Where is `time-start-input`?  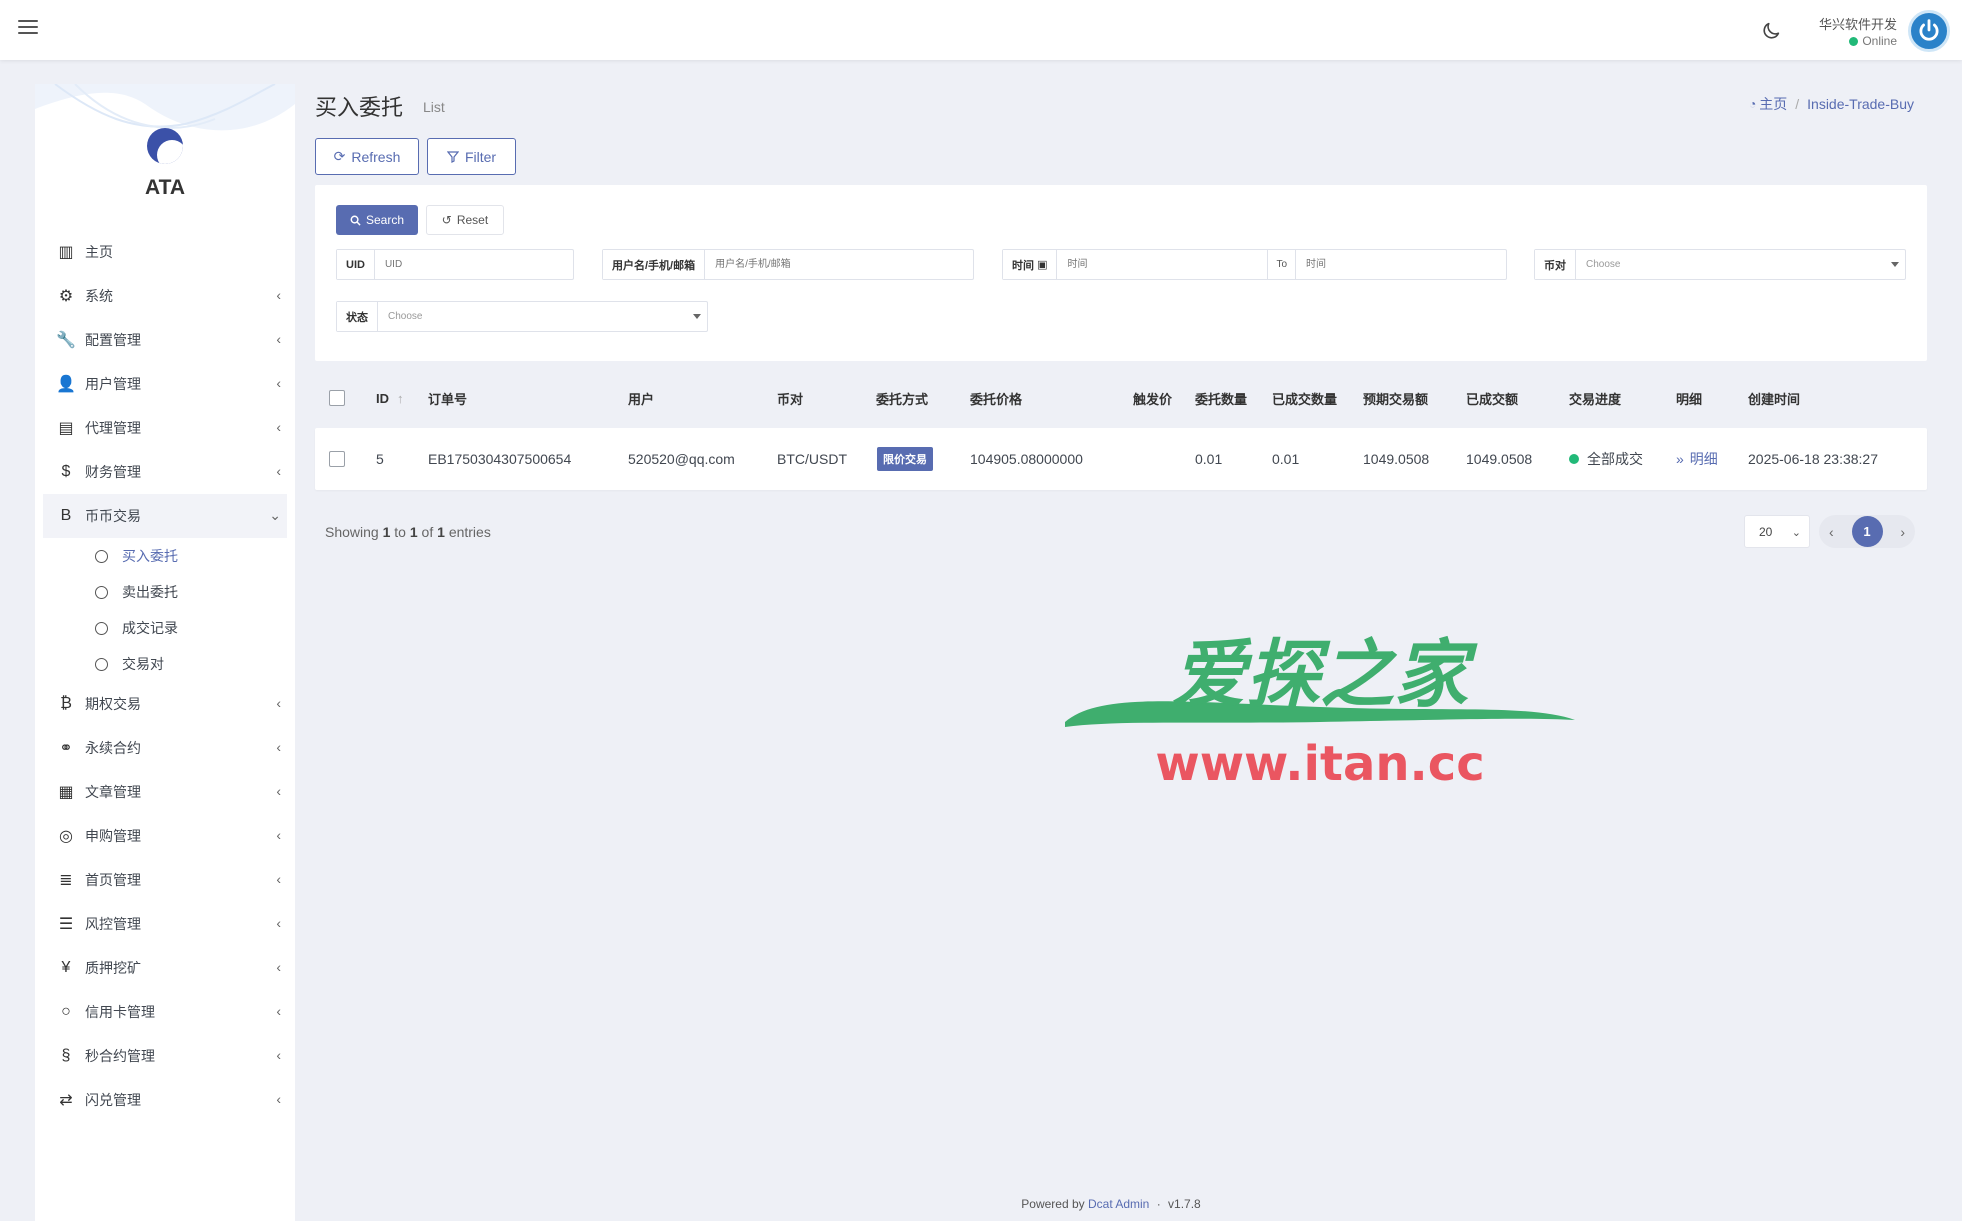
time-start-input is located at coordinates (1162, 264).